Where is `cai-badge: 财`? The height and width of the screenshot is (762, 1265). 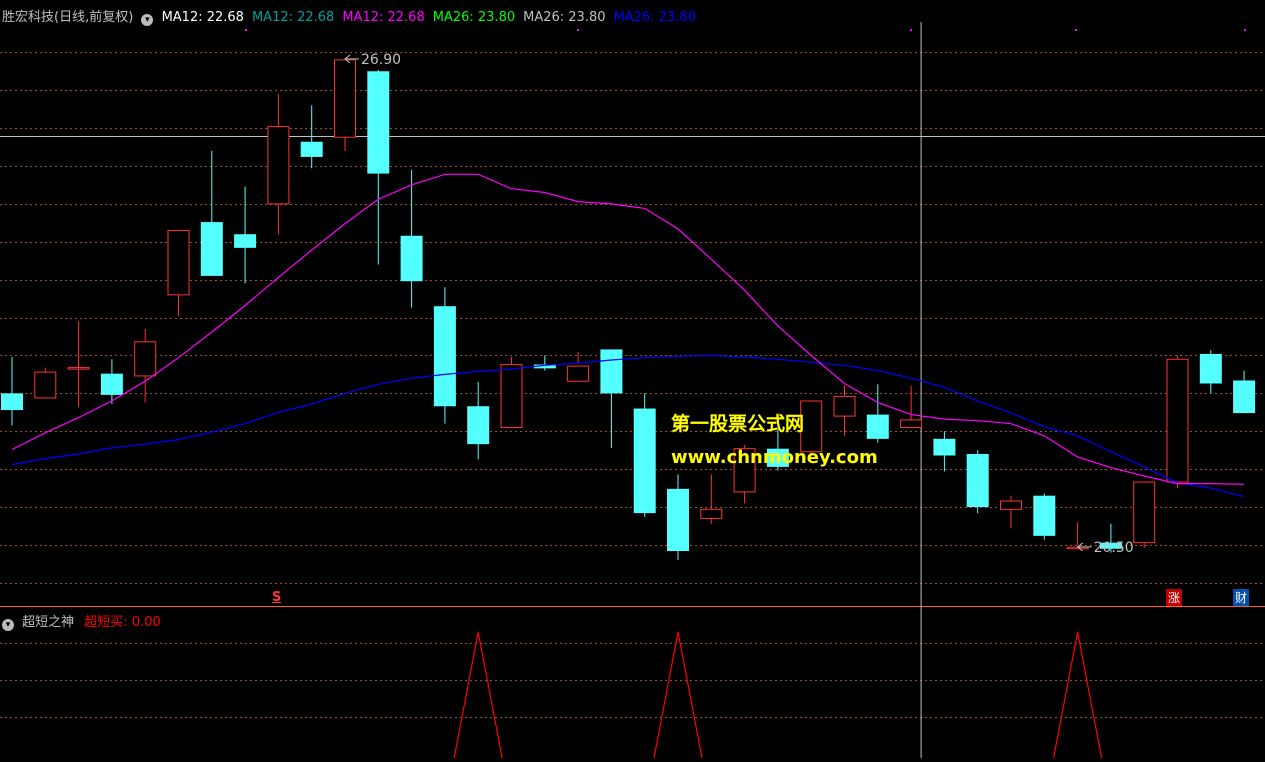 cai-badge: 财 is located at coordinates (1241, 597).